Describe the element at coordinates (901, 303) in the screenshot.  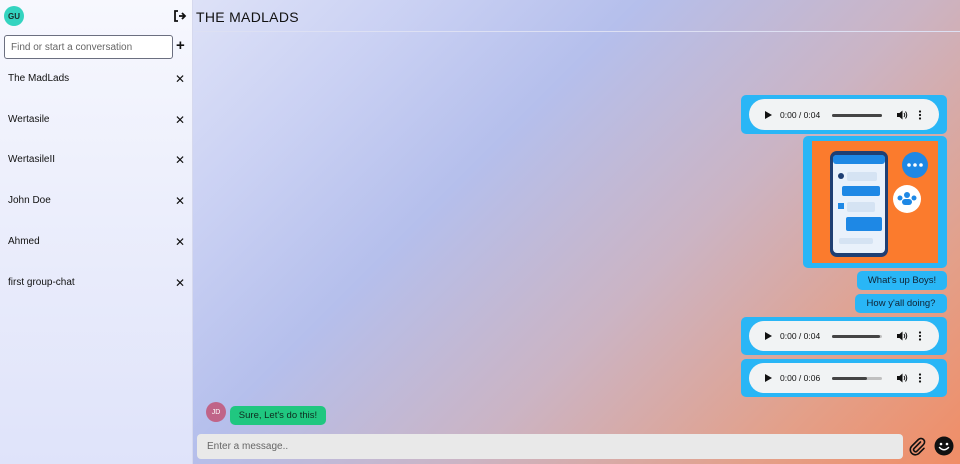
I see `message-bubble: How y'all doing?` at that location.